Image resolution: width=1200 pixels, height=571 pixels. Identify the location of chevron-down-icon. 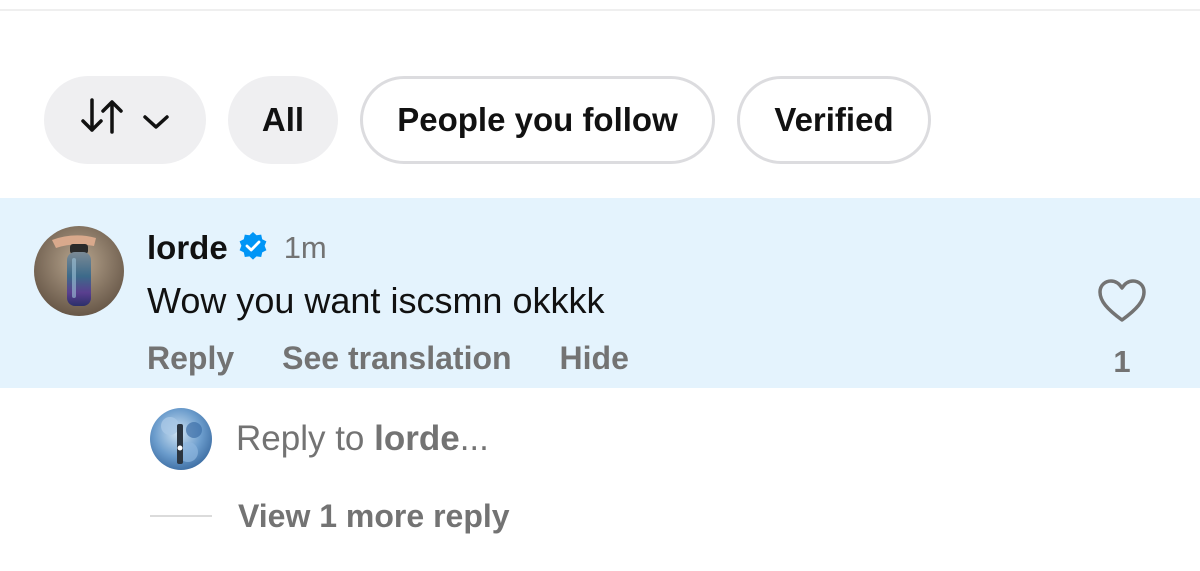
(156, 120).